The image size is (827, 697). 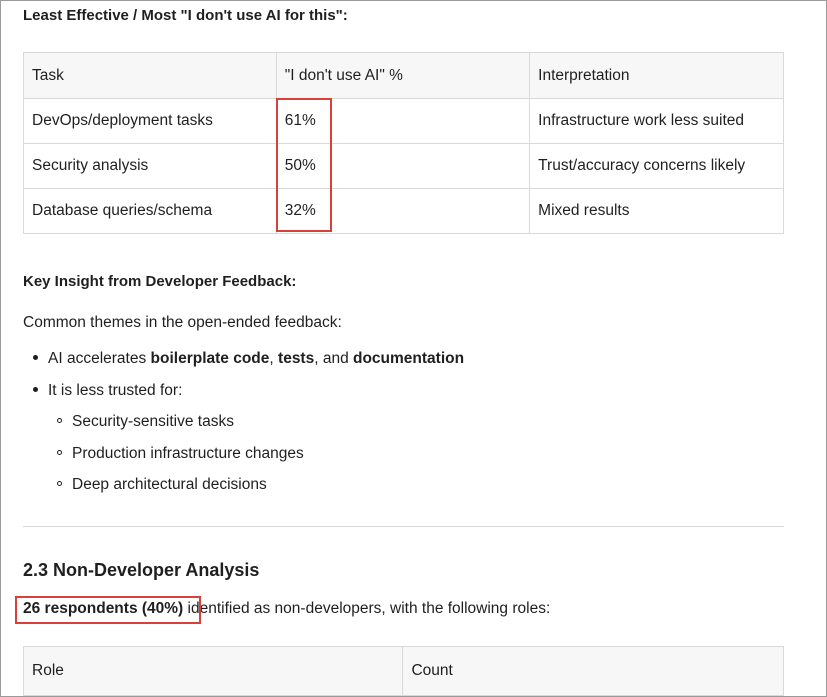 I want to click on table-header-row: Task "I don't use AI" % Interpretation, so click(x=403, y=75).